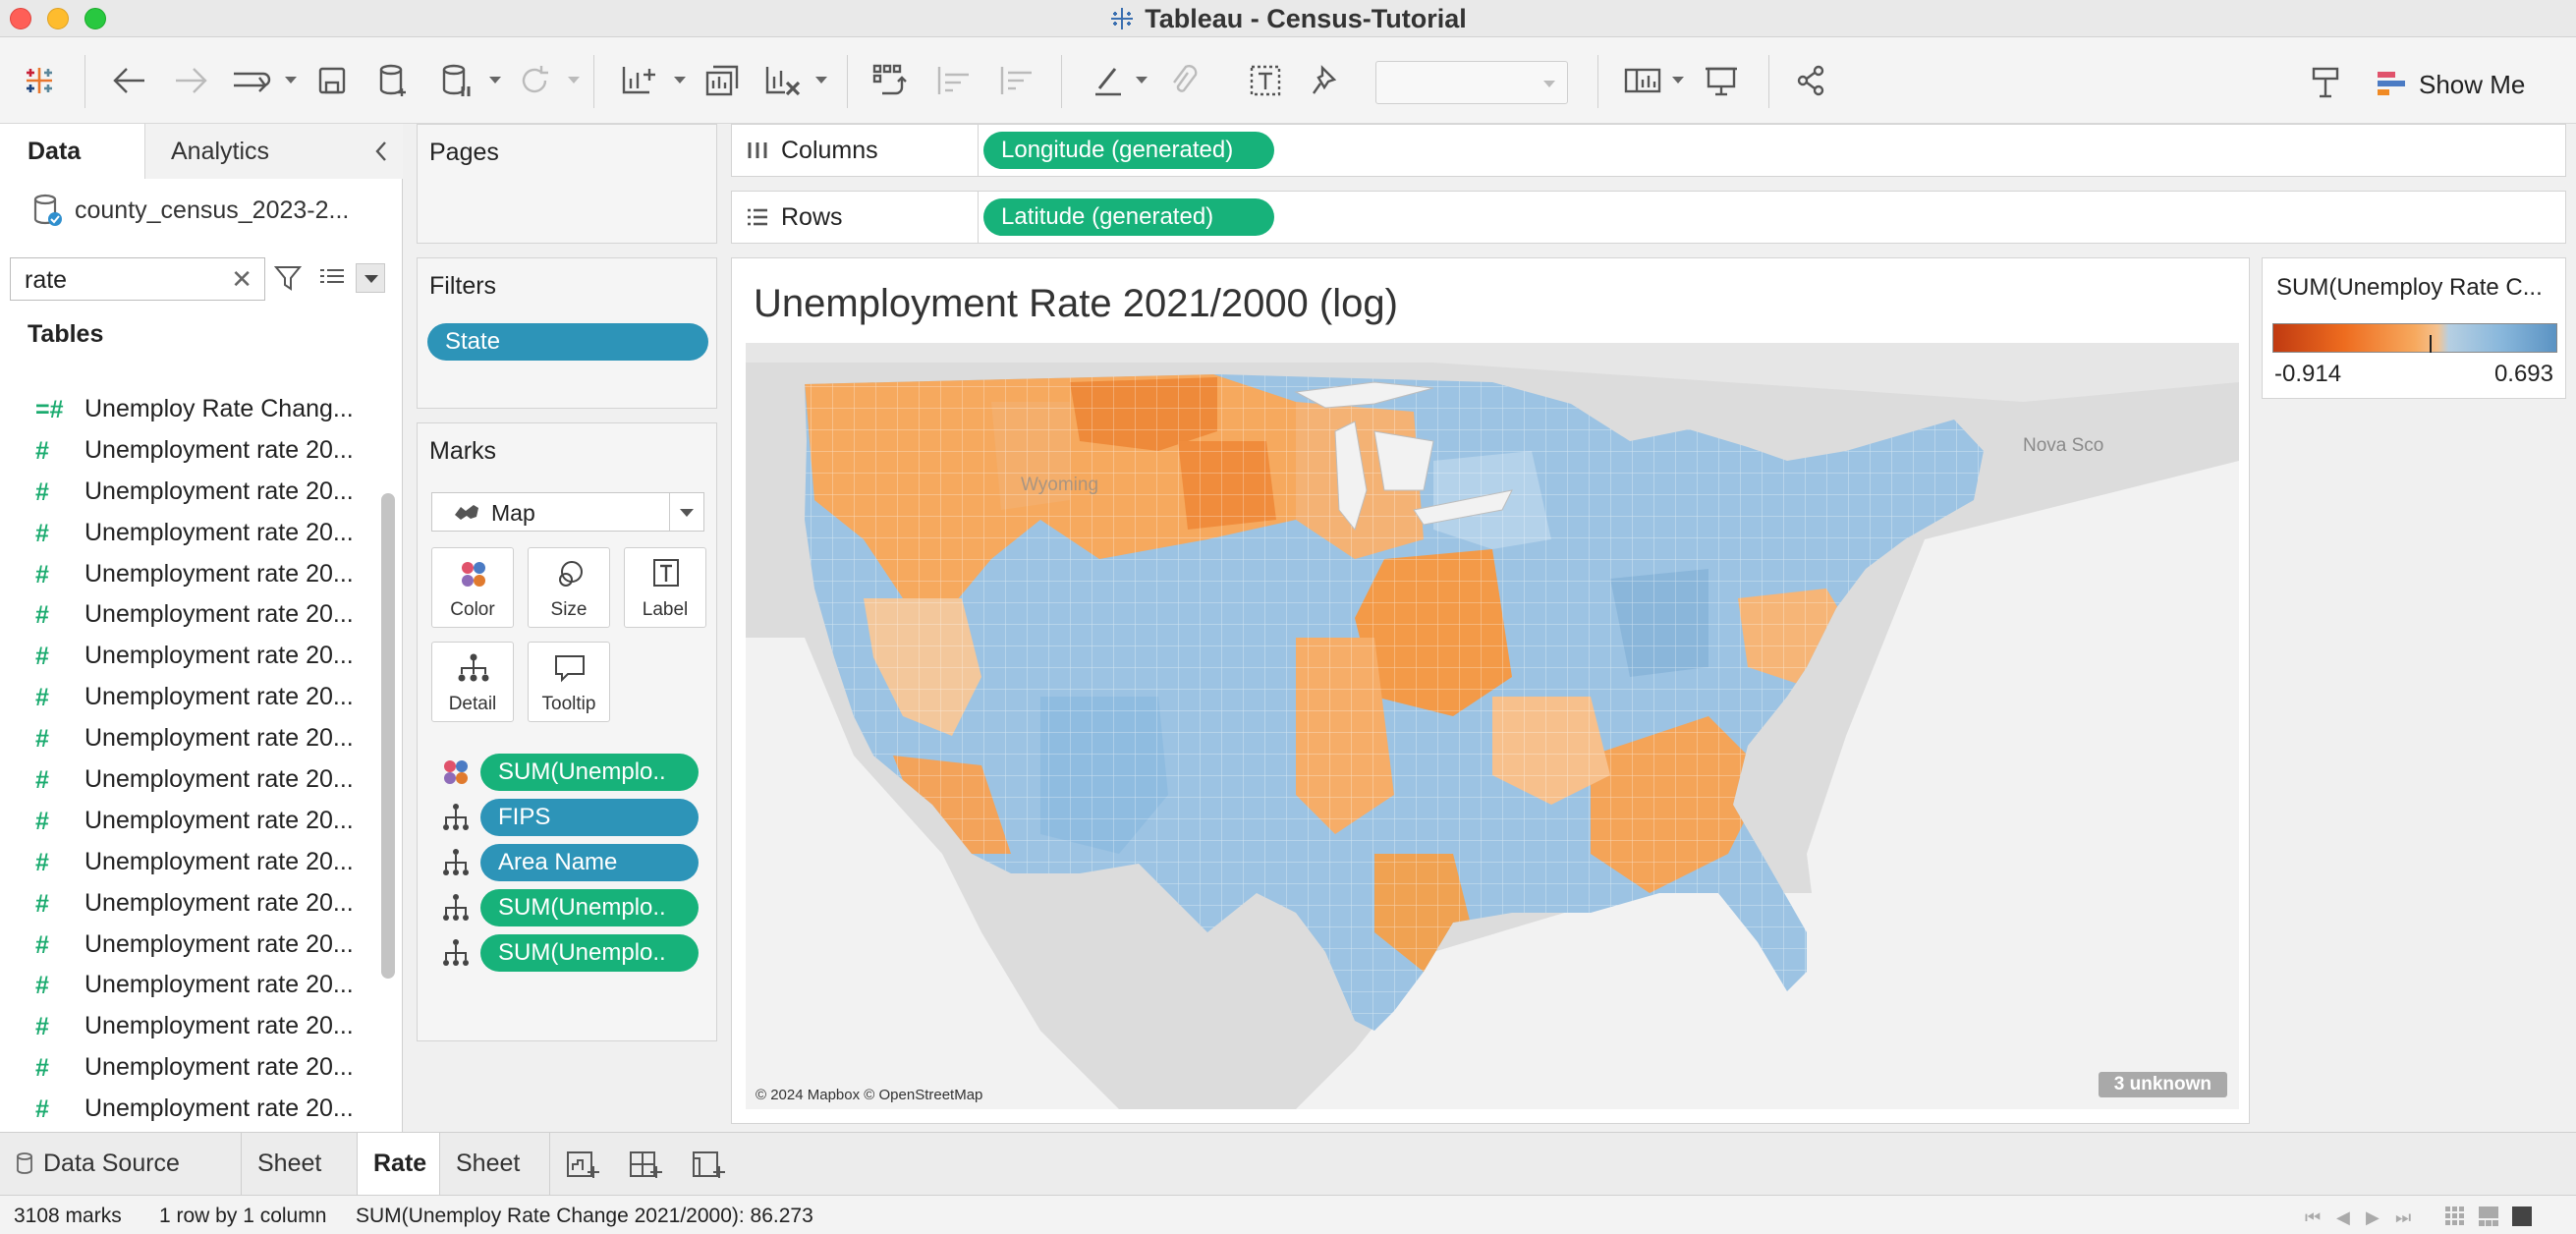 The height and width of the screenshot is (1234, 2576). I want to click on columns-pill-longitude: Longitude (generated), so click(1128, 150).